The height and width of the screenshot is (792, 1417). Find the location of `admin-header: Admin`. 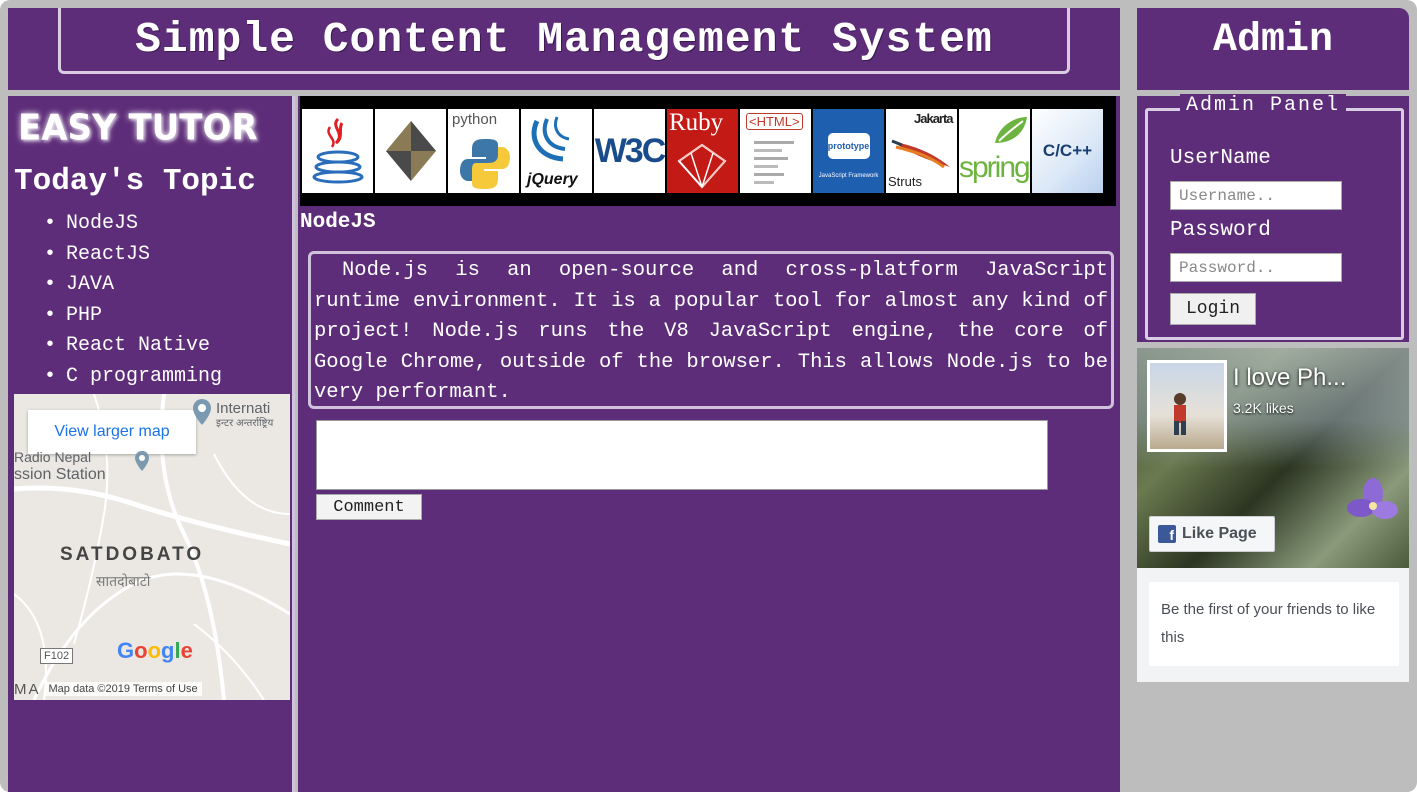

admin-header: Admin is located at coordinates (1273, 49).